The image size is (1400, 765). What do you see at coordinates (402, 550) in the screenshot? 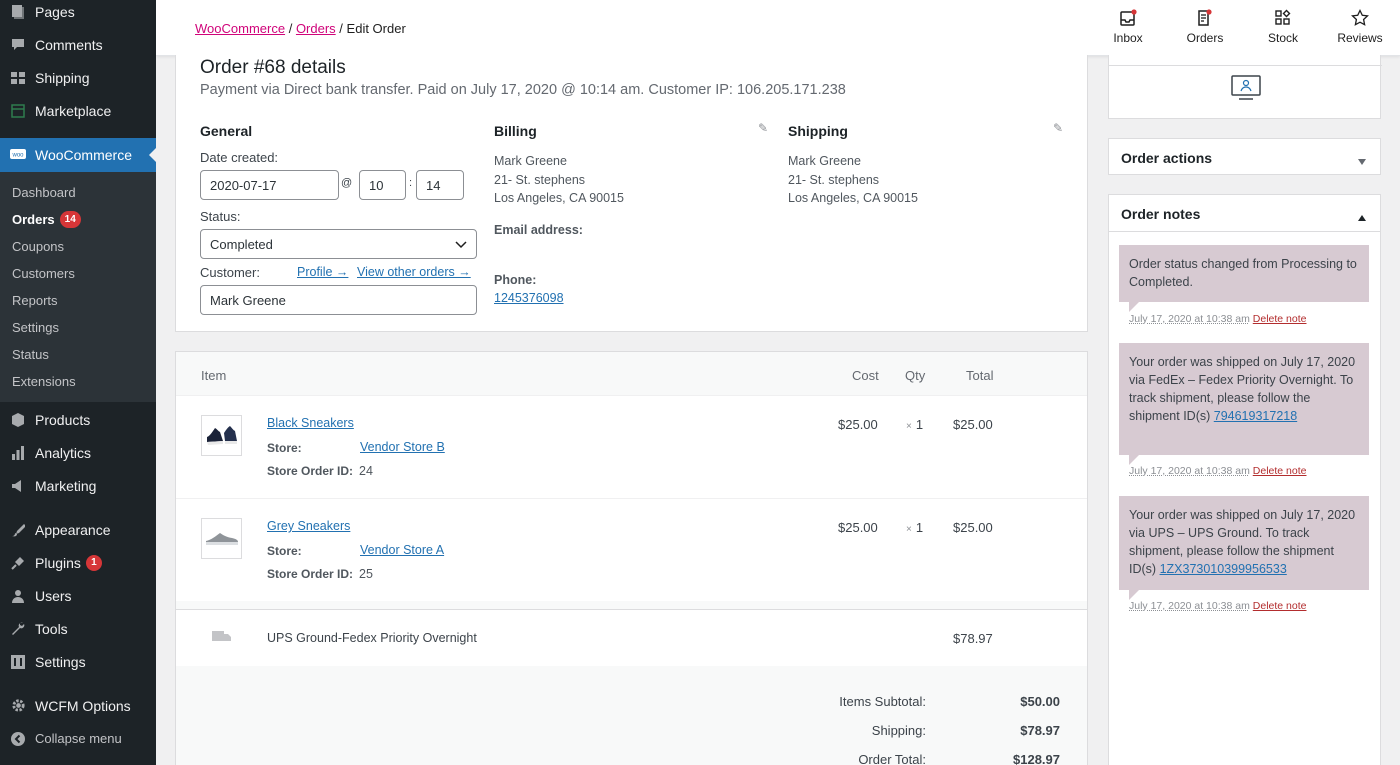
I see `vendor-store-link: Vendor Store A` at bounding box center [402, 550].